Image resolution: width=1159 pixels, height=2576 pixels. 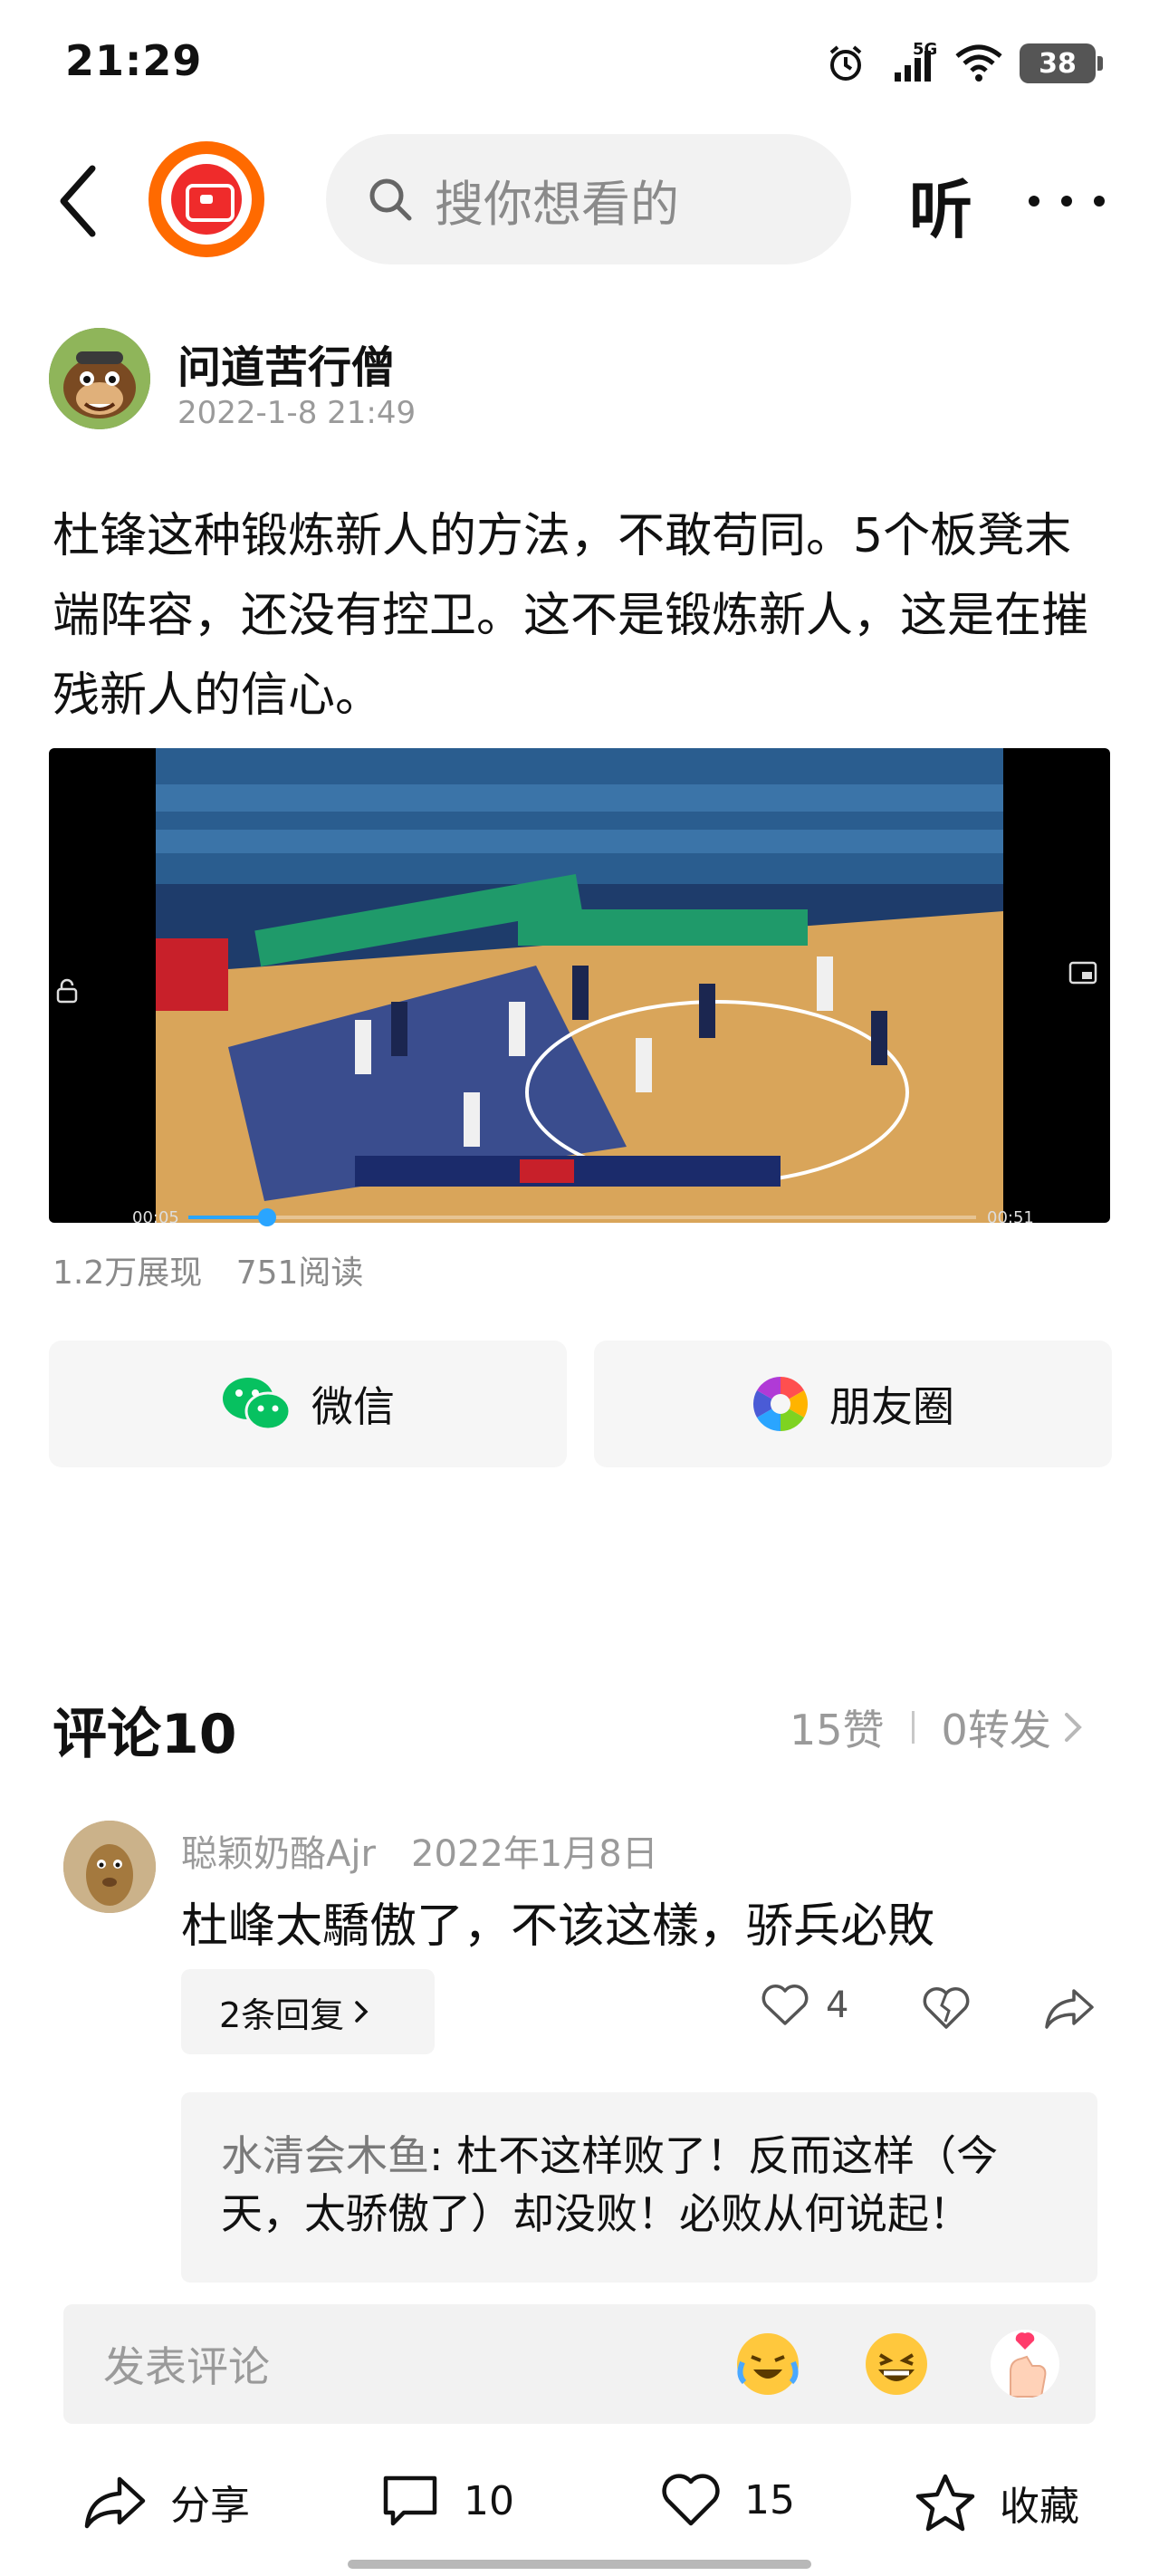 I want to click on impressions-count: 1.2万展现, so click(x=128, y=1273).